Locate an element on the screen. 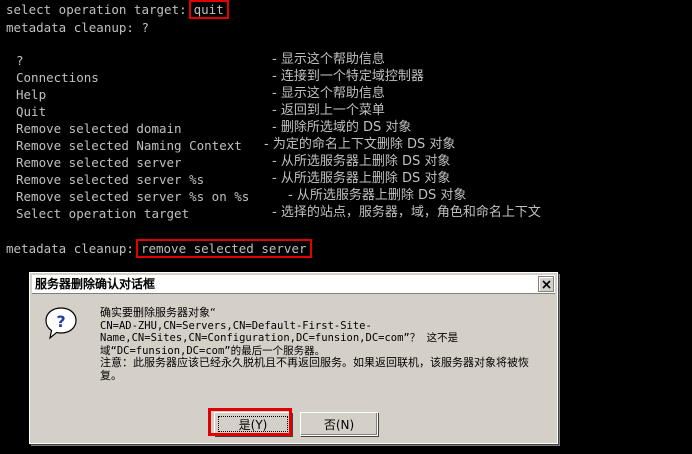 The height and width of the screenshot is (454, 692). help-cmd-desc: - 删除所选域的 DS 对象 is located at coordinates (342, 127).